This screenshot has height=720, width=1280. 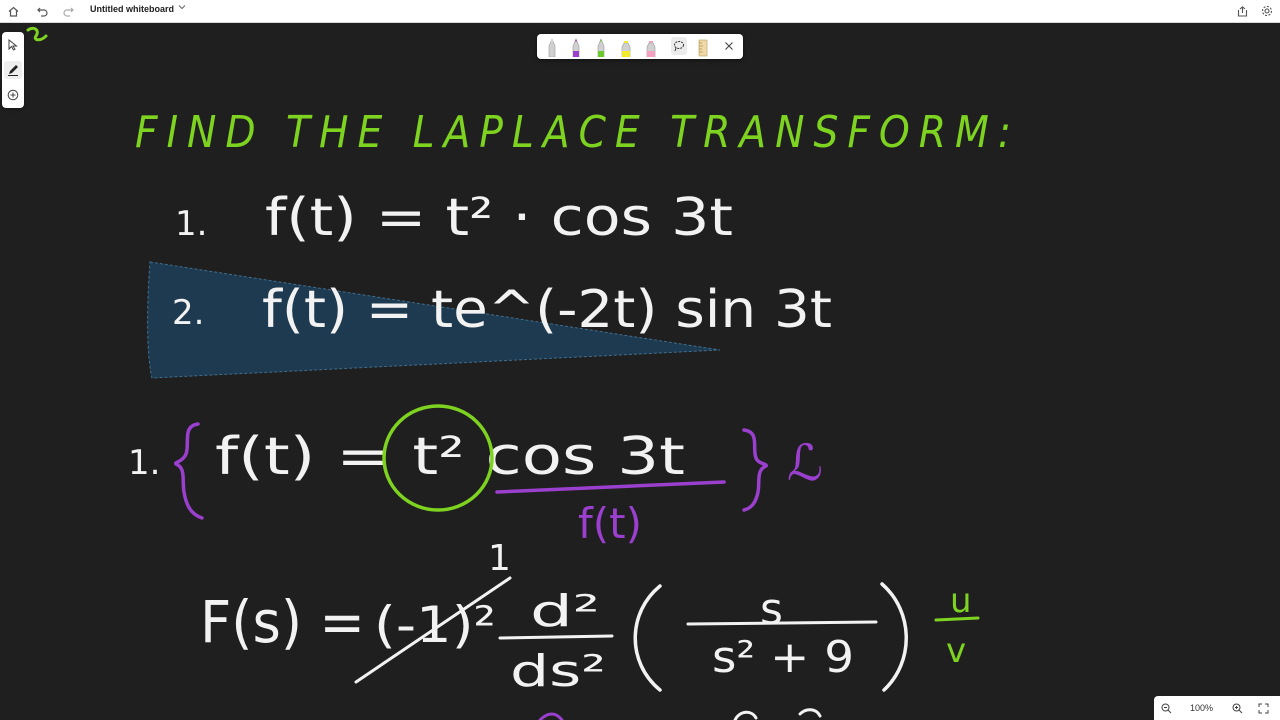 What do you see at coordinates (42, 11) in the screenshot?
I see `undo-icon` at bounding box center [42, 11].